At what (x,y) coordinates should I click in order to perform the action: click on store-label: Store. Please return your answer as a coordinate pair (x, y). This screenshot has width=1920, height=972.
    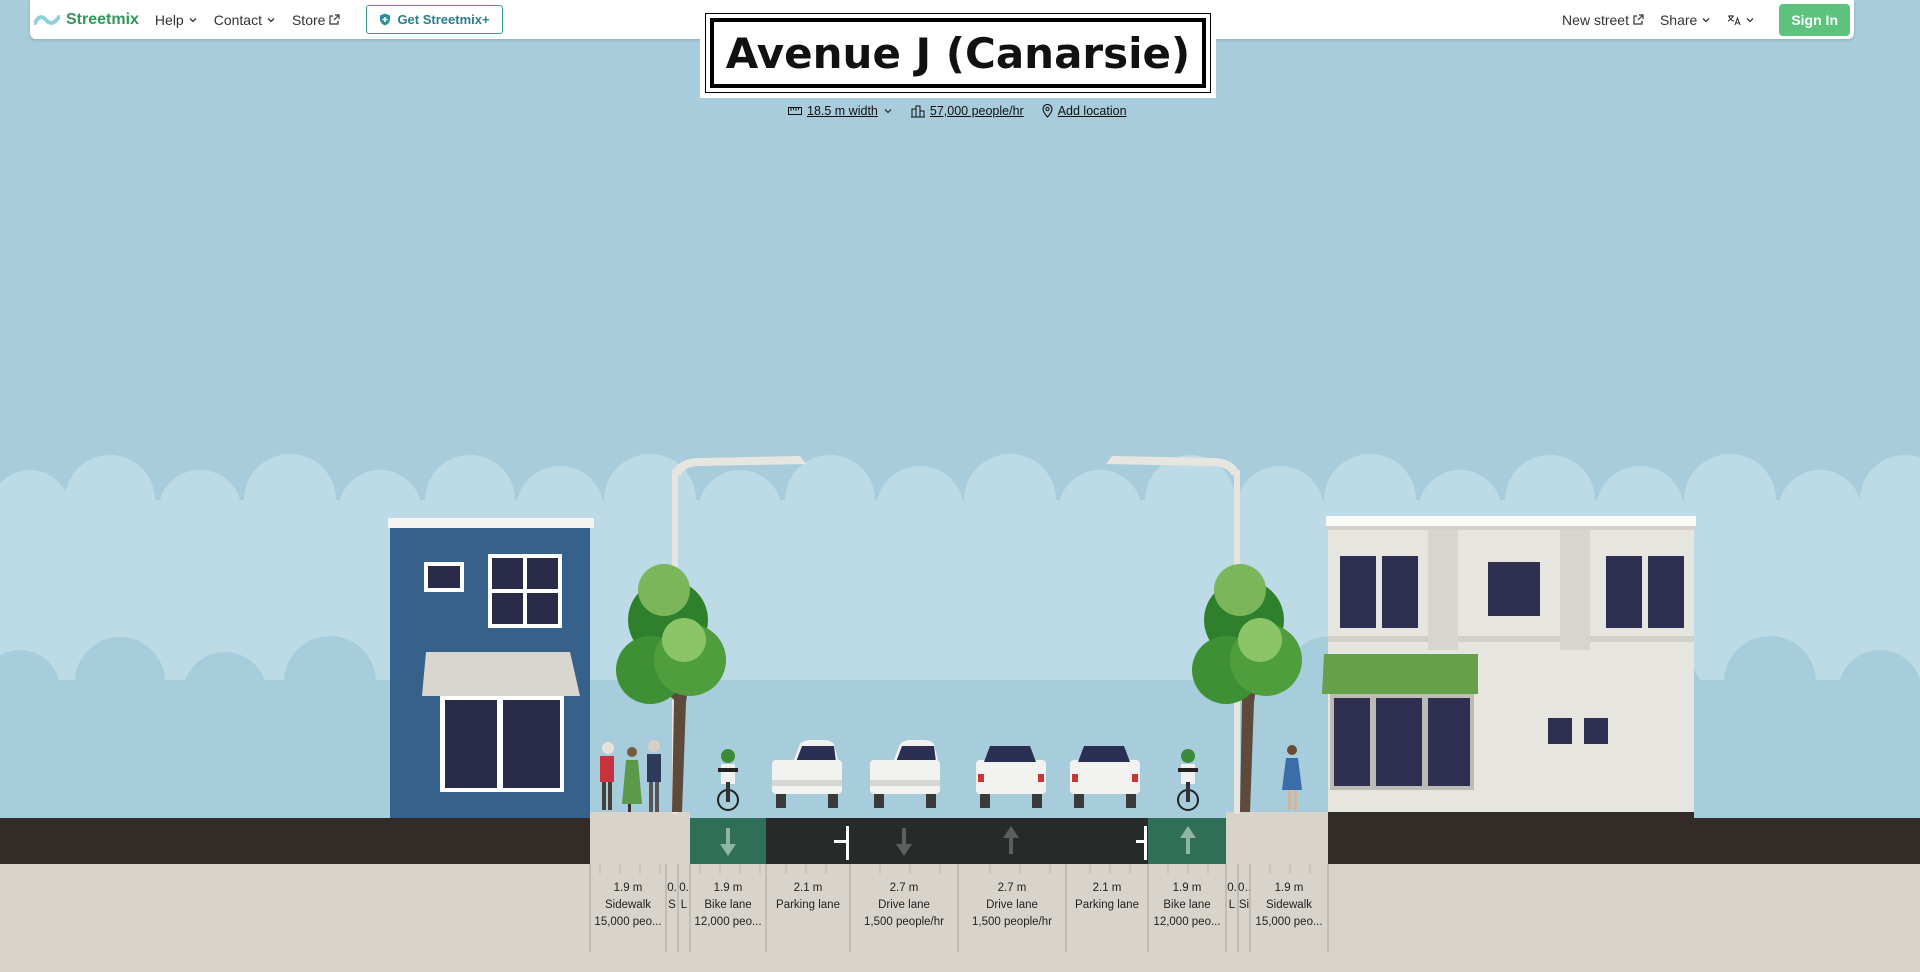
    Looking at the image, I should click on (308, 19).